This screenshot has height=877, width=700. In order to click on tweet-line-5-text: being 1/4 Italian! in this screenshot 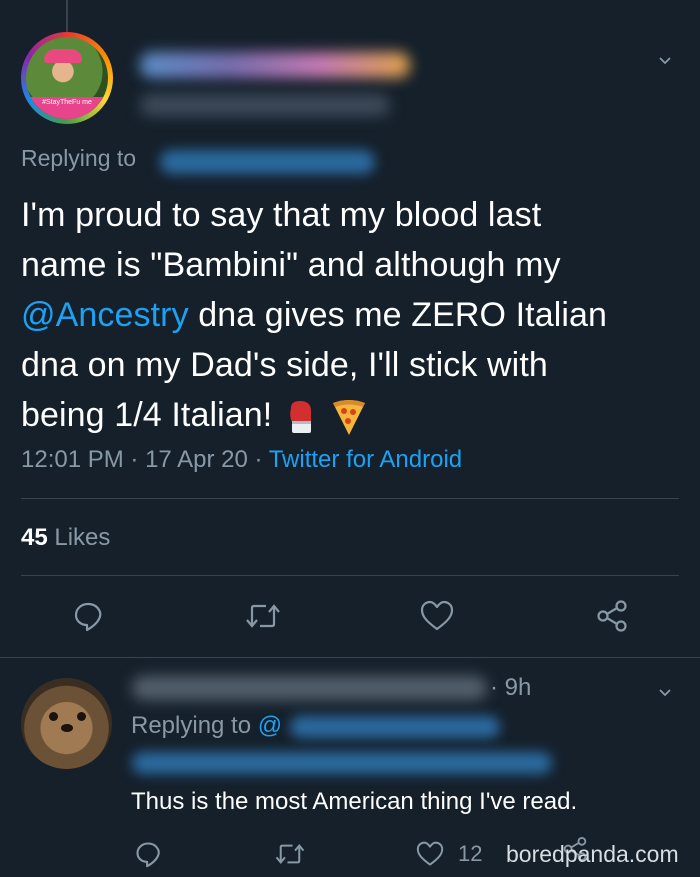, I will do `click(151, 415)`.